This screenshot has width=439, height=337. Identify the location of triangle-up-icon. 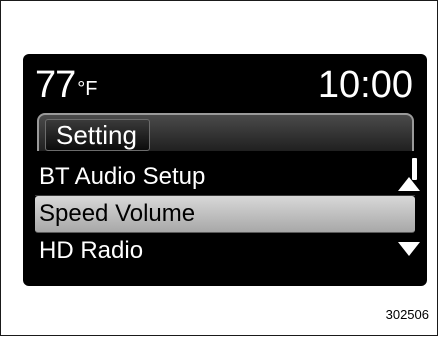
(409, 184).